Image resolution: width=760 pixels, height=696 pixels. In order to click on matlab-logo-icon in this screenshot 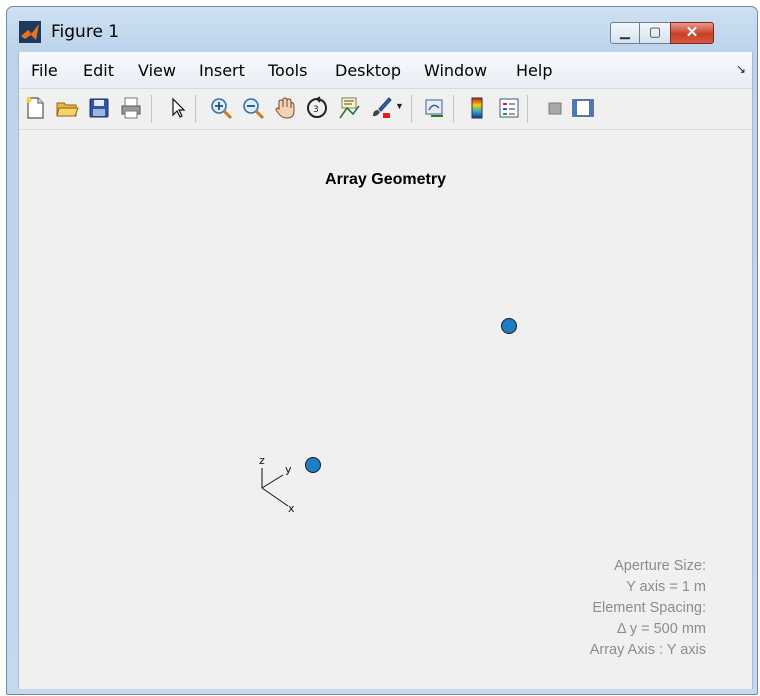, I will do `click(30, 32)`.